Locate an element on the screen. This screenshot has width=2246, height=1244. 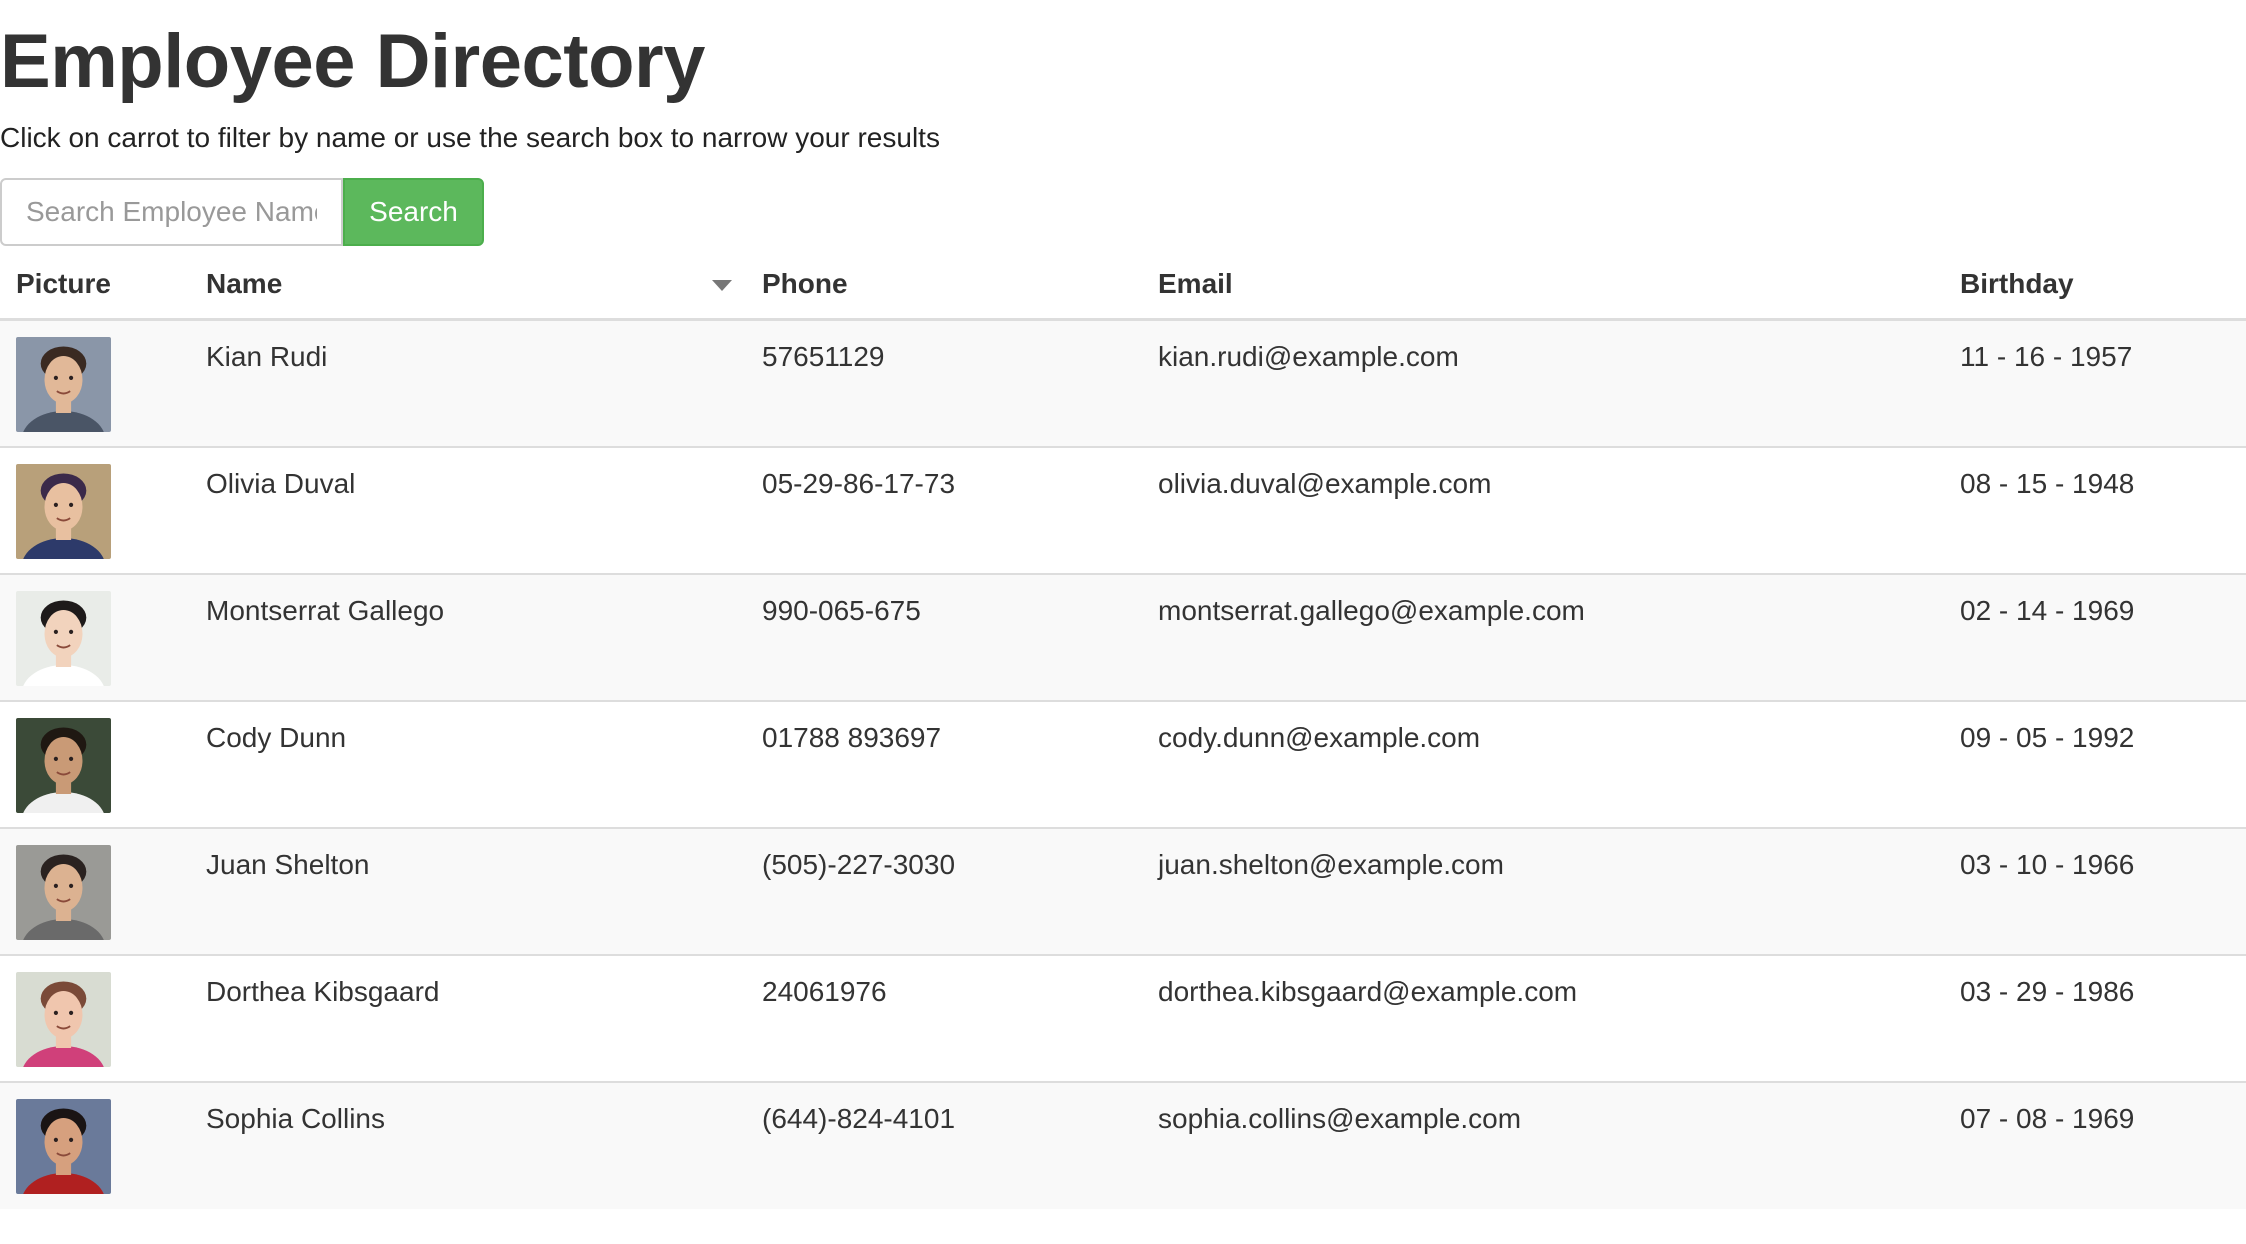
employee-email-cell: dorthea.kibsgaard@example.com is located at coordinates (1543, 1017).